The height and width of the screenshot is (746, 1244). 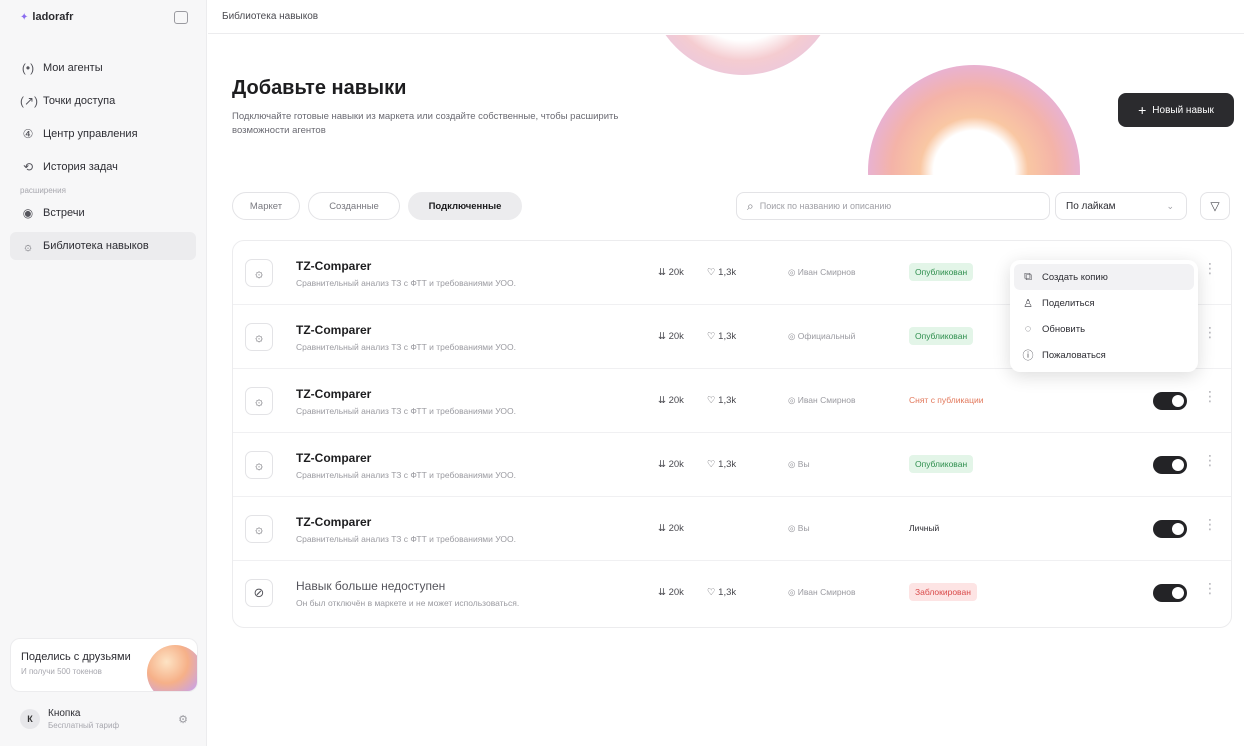 What do you see at coordinates (30, 719) in the screenshot?
I see `avatar: К` at bounding box center [30, 719].